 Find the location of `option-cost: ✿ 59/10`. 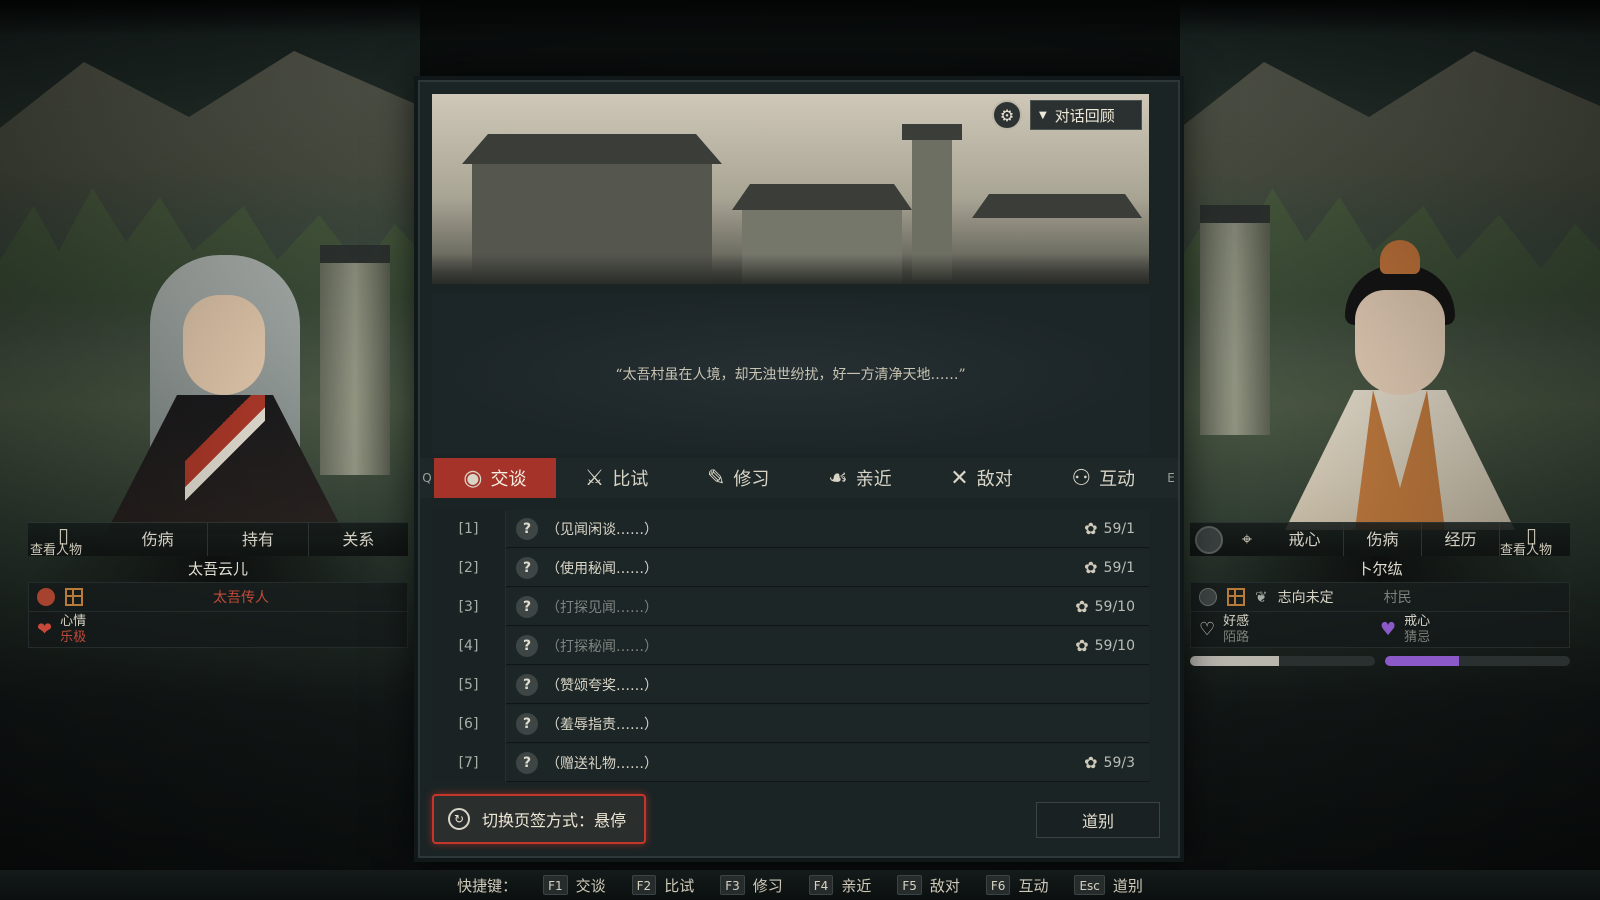

option-cost: ✿ 59/10 is located at coordinates (1112, 645).